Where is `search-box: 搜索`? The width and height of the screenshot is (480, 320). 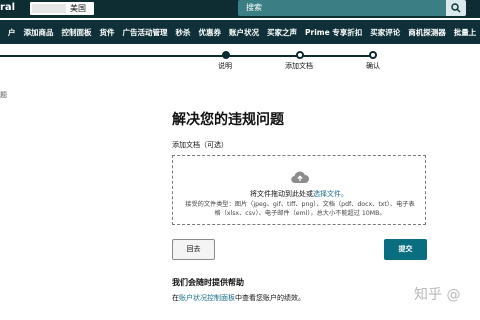
search-box: 搜索 is located at coordinates (352, 8).